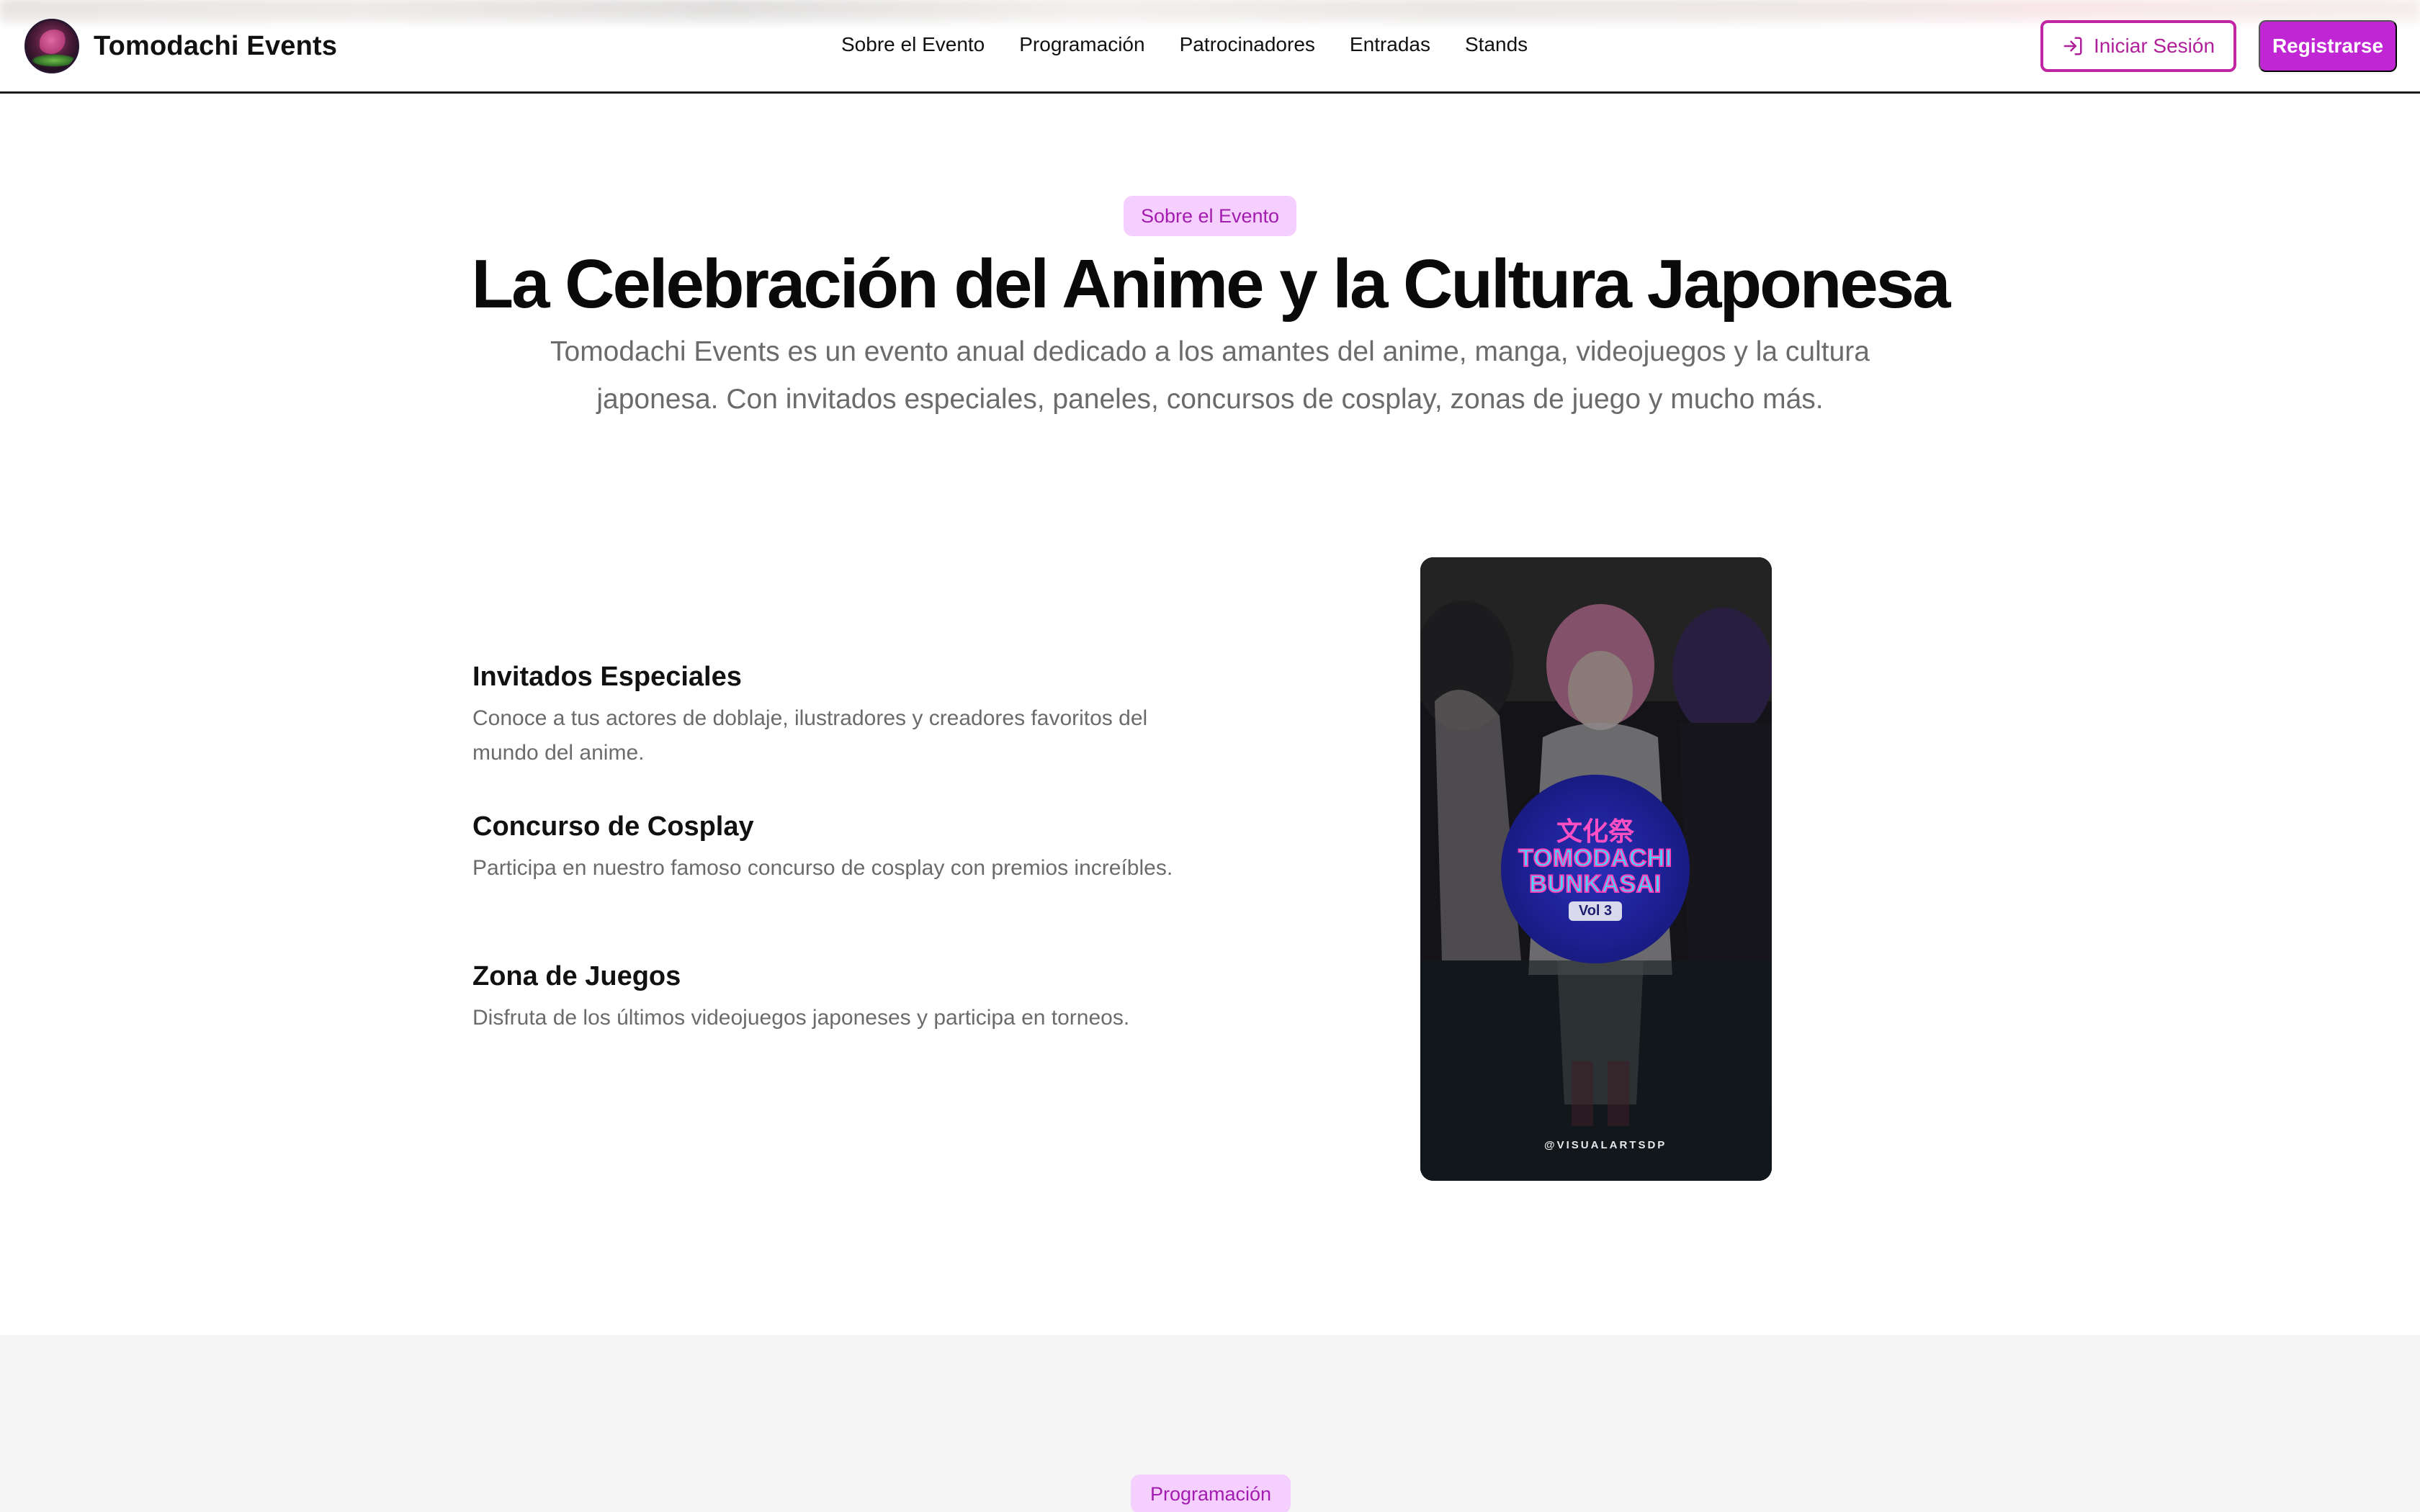 This screenshot has height=1512, width=2420. I want to click on logo-line-2: BUNKASAI, so click(1595, 884).